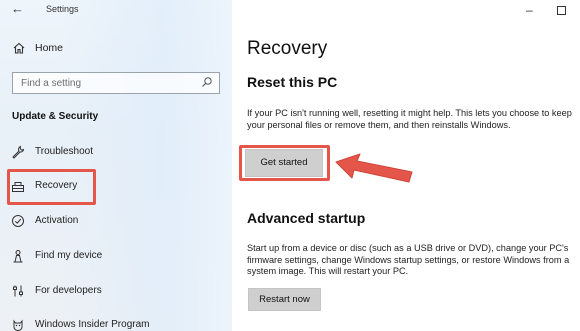 The image size is (580, 331). I want to click on sidebar-item-recovery: Recovery, so click(116, 186).